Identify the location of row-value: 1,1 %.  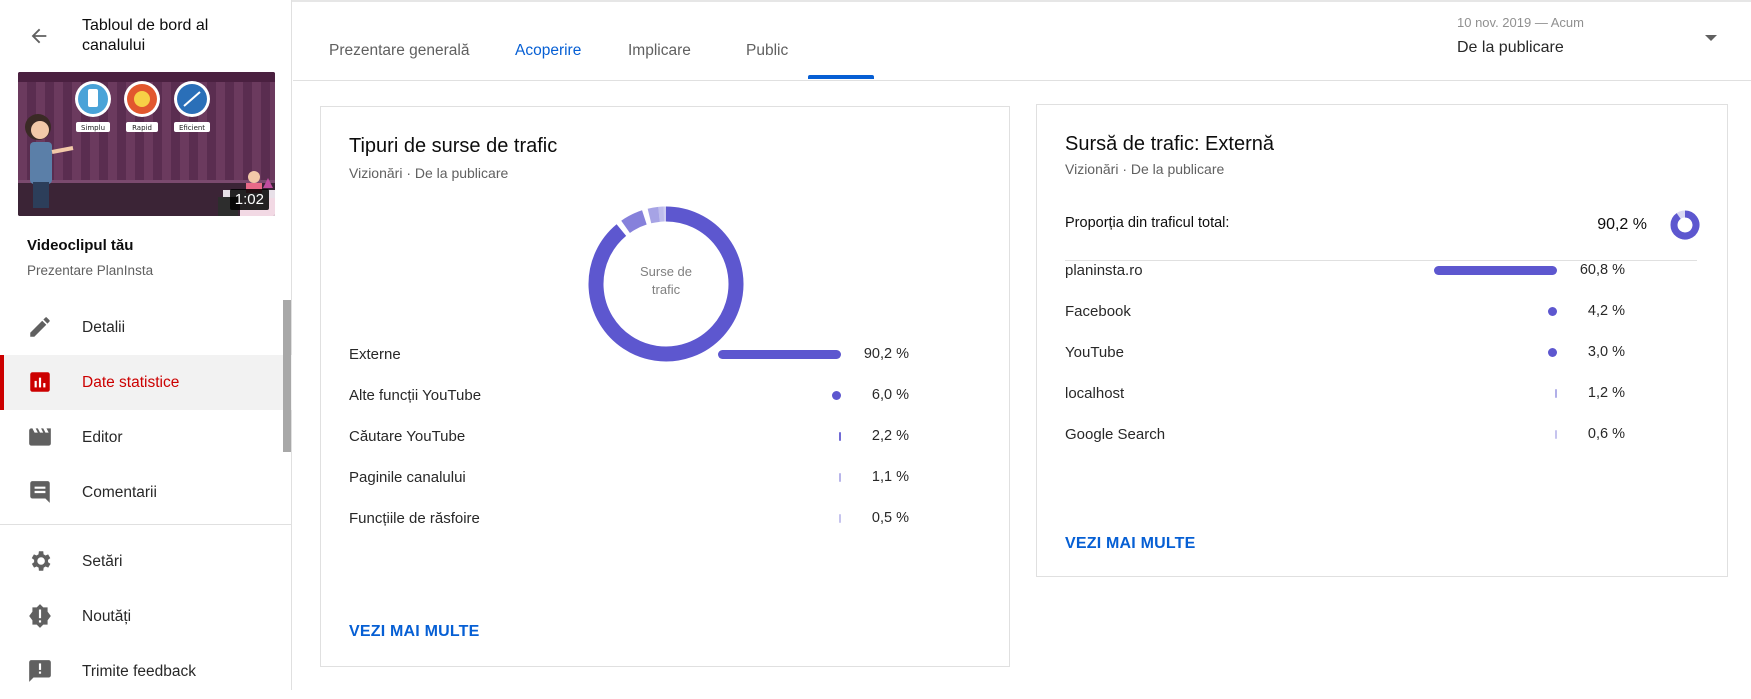
(874, 477).